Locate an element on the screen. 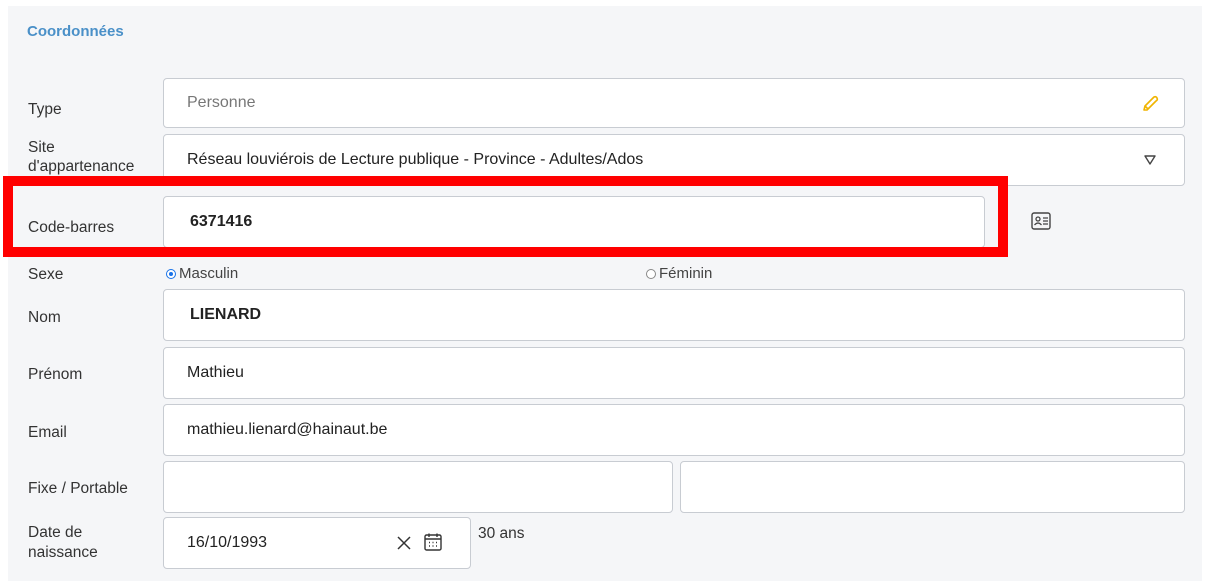 This screenshot has height=581, width=1207. email-input: mathieu.lienard@hainaut.be is located at coordinates (674, 430).